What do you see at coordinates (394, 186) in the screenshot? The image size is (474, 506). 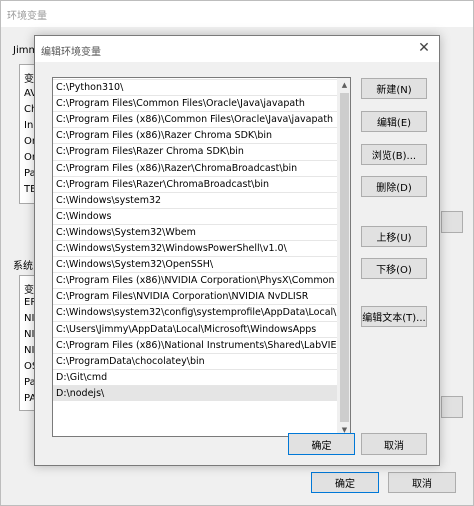 I see `delete-button: 删除(D)` at bounding box center [394, 186].